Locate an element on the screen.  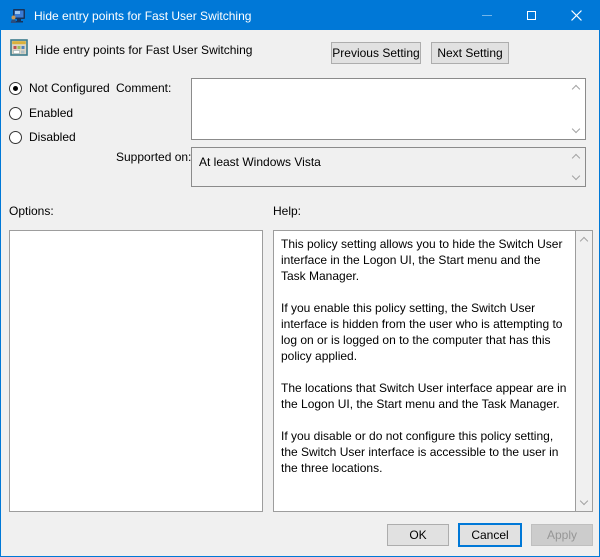
radio-label: Disabled is located at coordinates (52, 137).